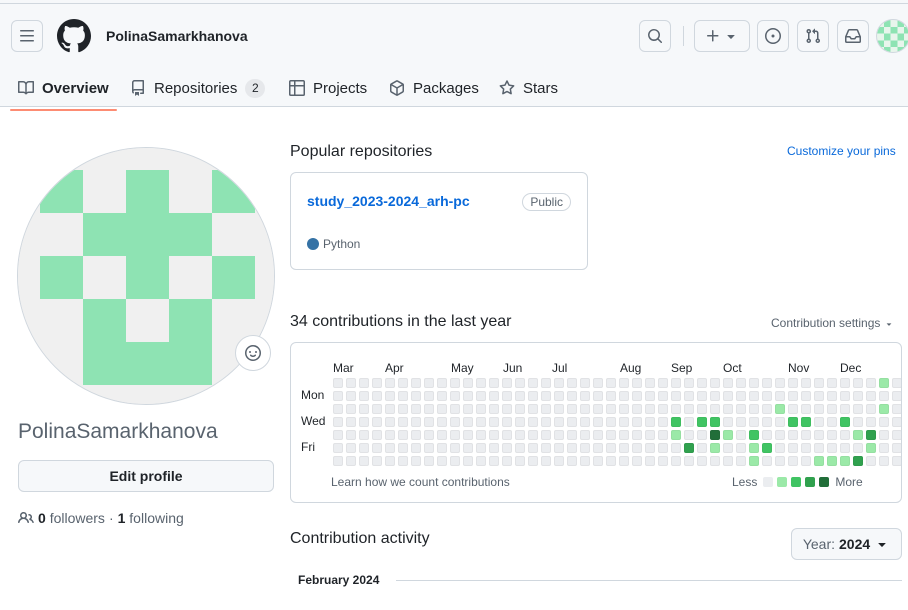 This screenshot has height=610, width=908. What do you see at coordinates (813, 36) in the screenshot?
I see `pull-requests-button` at bounding box center [813, 36].